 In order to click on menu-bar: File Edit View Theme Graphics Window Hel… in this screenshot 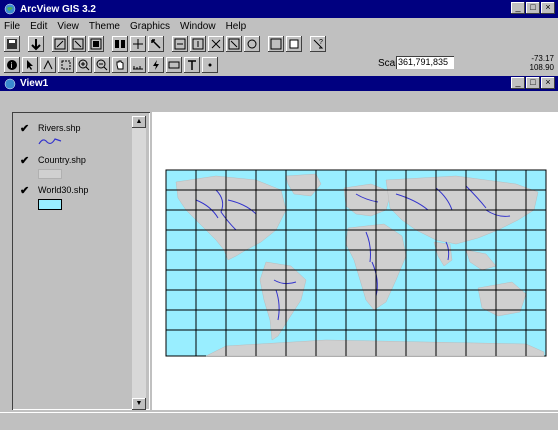, I will do `click(279, 26)`.